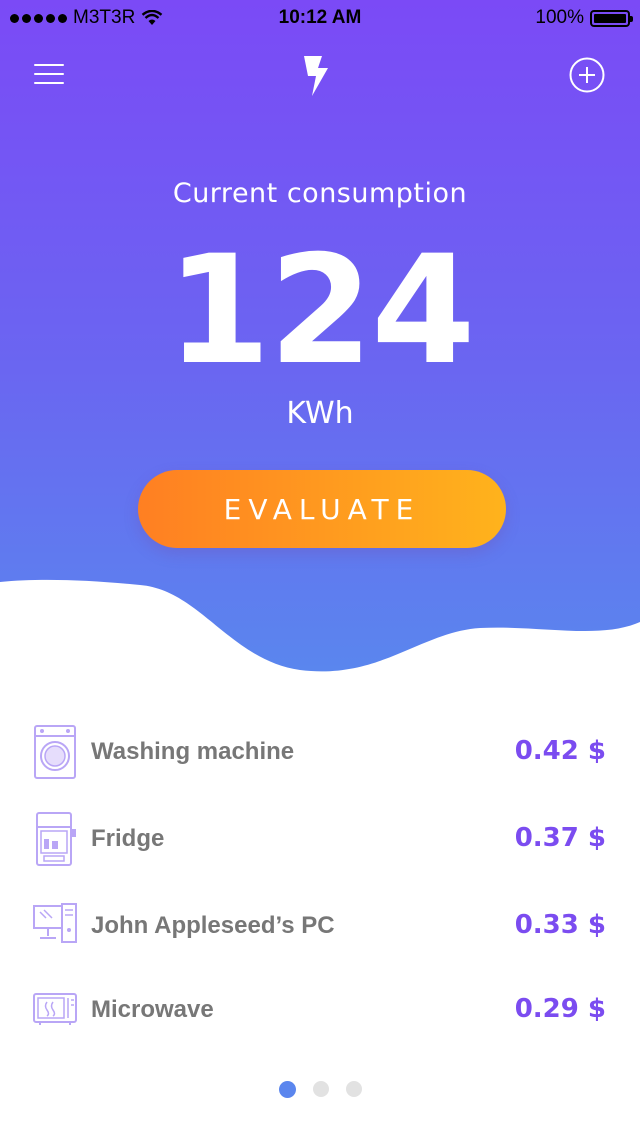 The image size is (640, 1136). Describe the element at coordinates (320, 841) in the screenshot. I see `list-item-fridge: Fridge 0.37 $` at that location.